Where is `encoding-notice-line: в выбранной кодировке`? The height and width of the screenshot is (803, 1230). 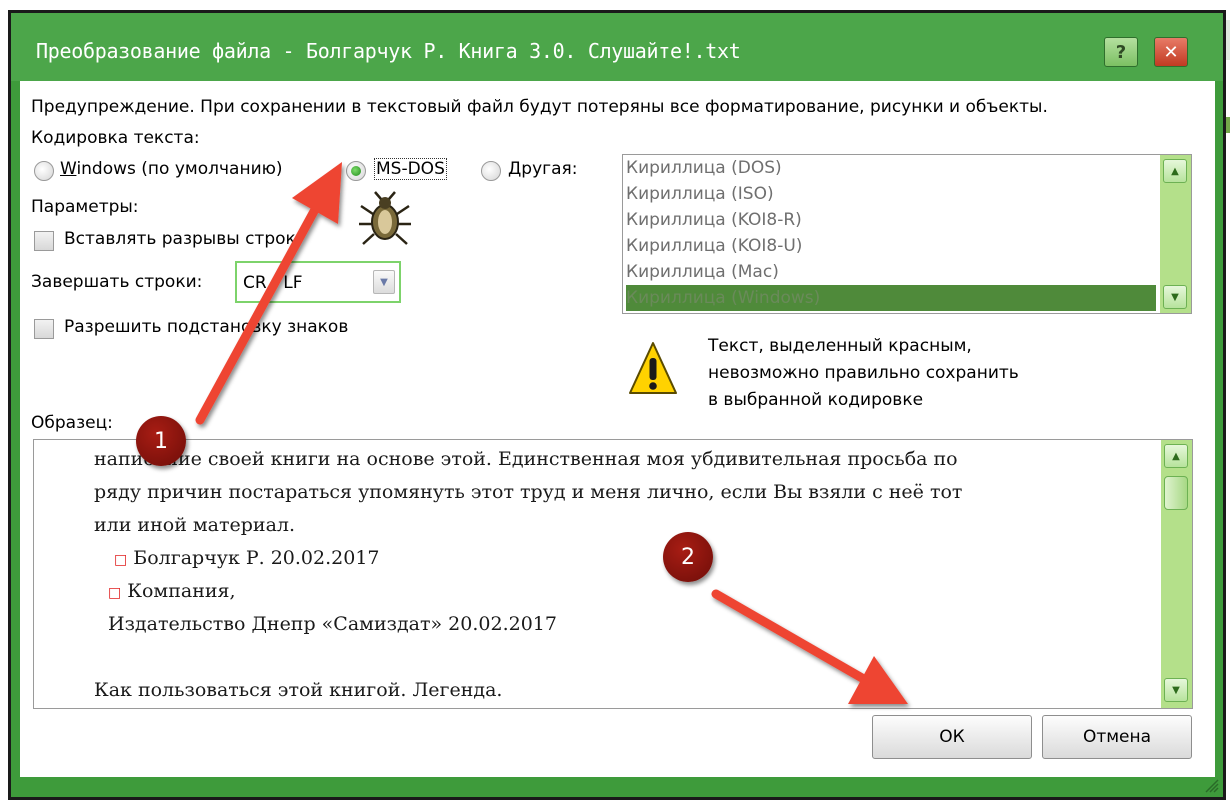 encoding-notice-line: в выбранной кодировке is located at coordinates (816, 400).